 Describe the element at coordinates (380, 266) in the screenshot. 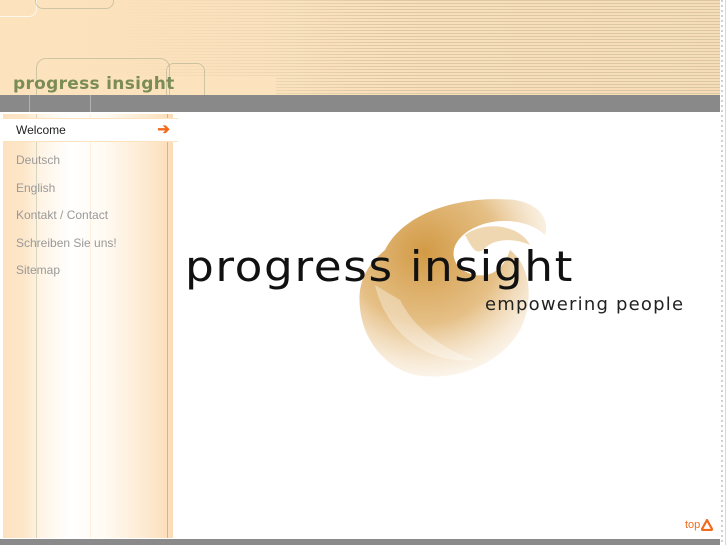

I see `logo-title: progress insight` at that location.